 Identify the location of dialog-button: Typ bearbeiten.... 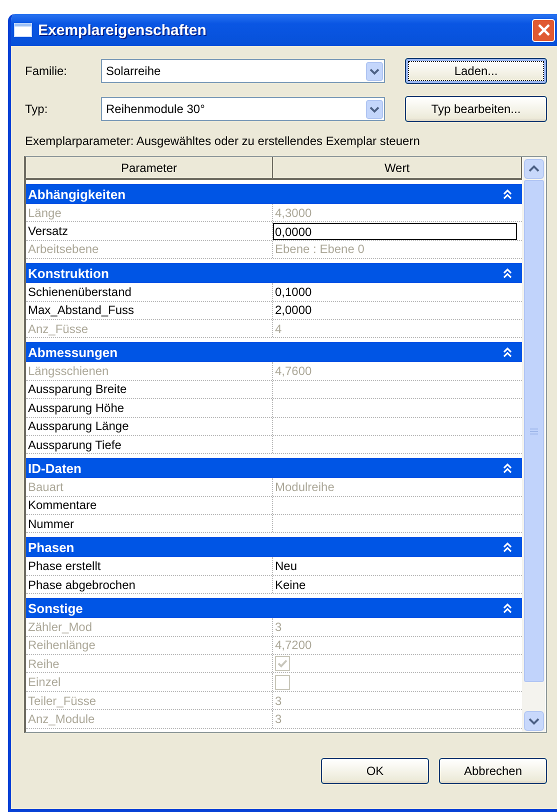
(476, 109).